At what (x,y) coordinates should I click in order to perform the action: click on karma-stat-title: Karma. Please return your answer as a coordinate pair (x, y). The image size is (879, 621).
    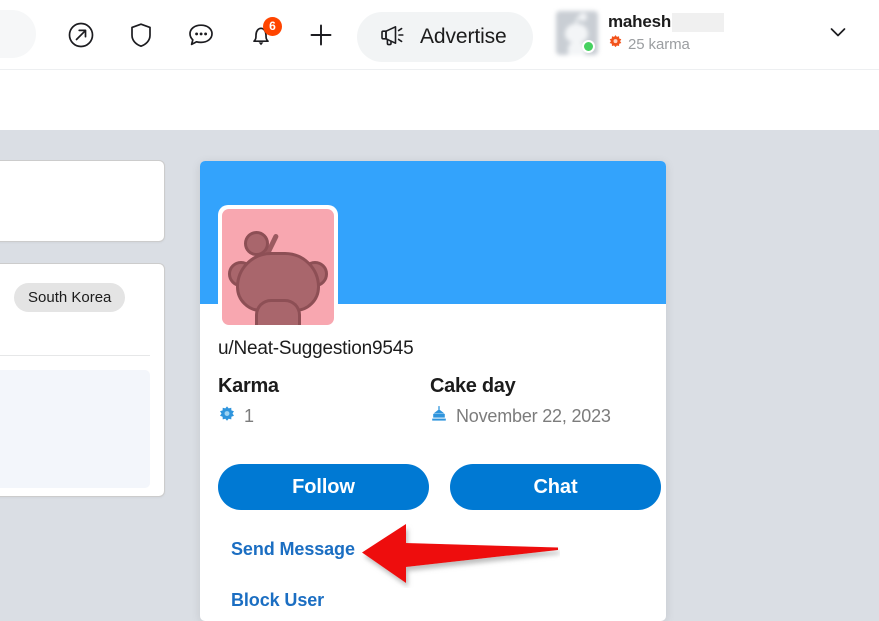
    Looking at the image, I should click on (248, 386).